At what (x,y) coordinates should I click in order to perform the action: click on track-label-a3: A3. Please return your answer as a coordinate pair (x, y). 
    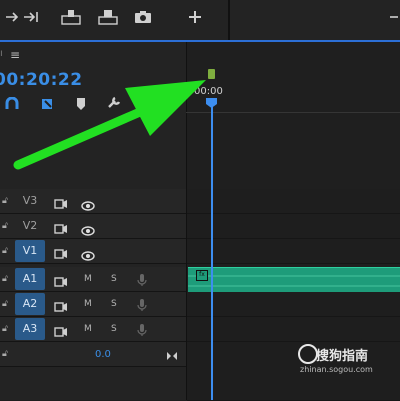
    Looking at the image, I should click on (30, 329).